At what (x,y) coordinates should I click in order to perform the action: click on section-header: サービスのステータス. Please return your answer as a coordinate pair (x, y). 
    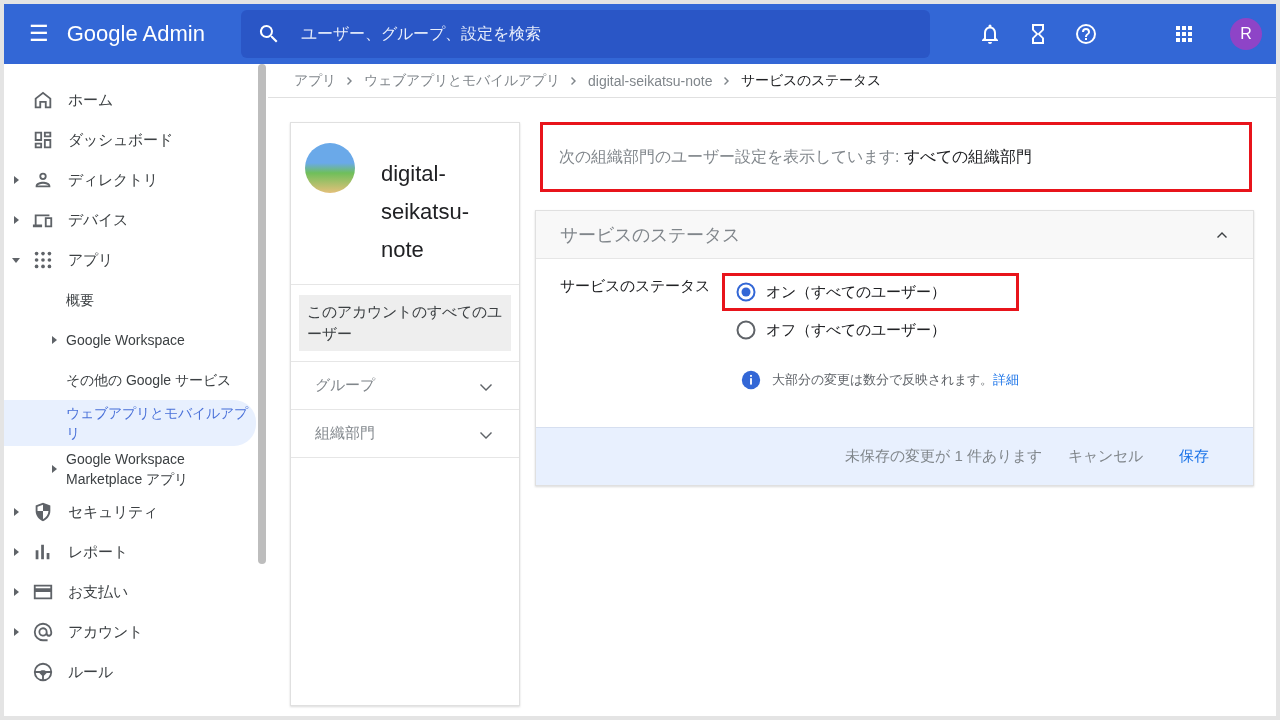
    Looking at the image, I should click on (894, 235).